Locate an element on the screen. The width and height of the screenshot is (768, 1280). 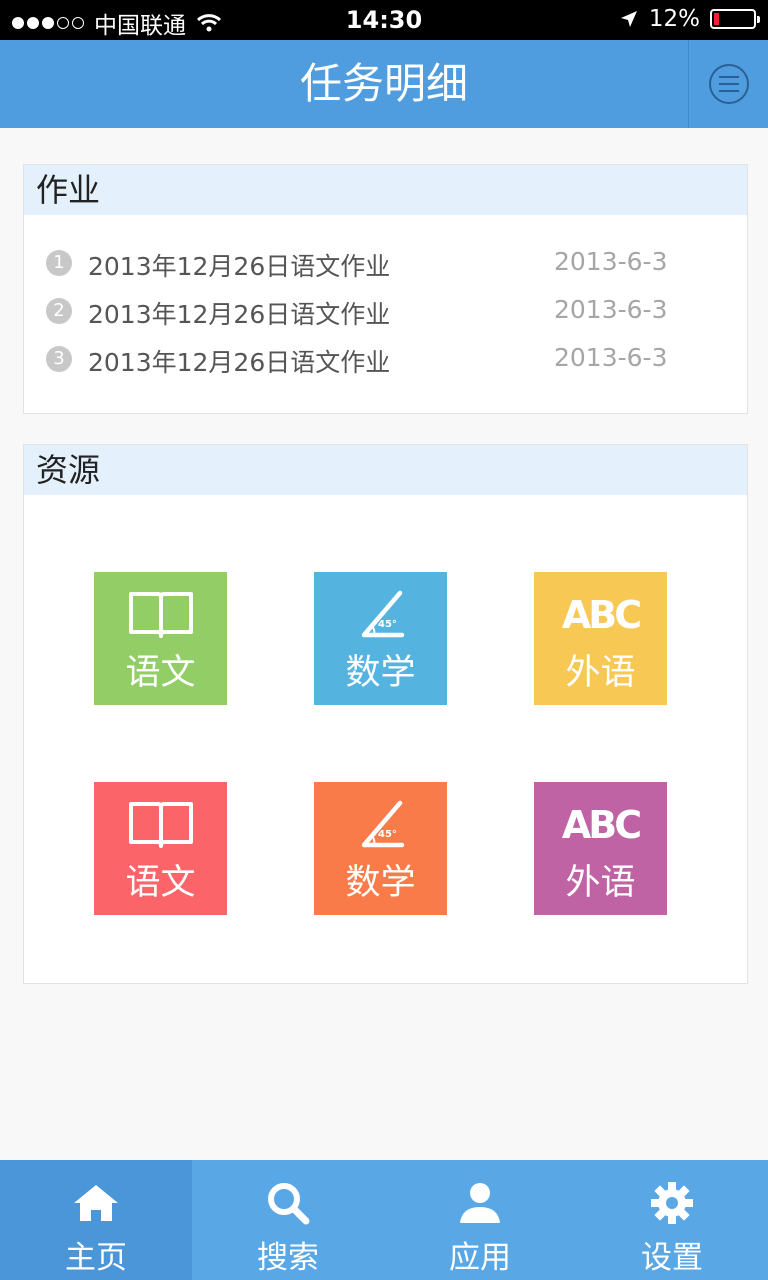
user-icon is located at coordinates (480, 1203).